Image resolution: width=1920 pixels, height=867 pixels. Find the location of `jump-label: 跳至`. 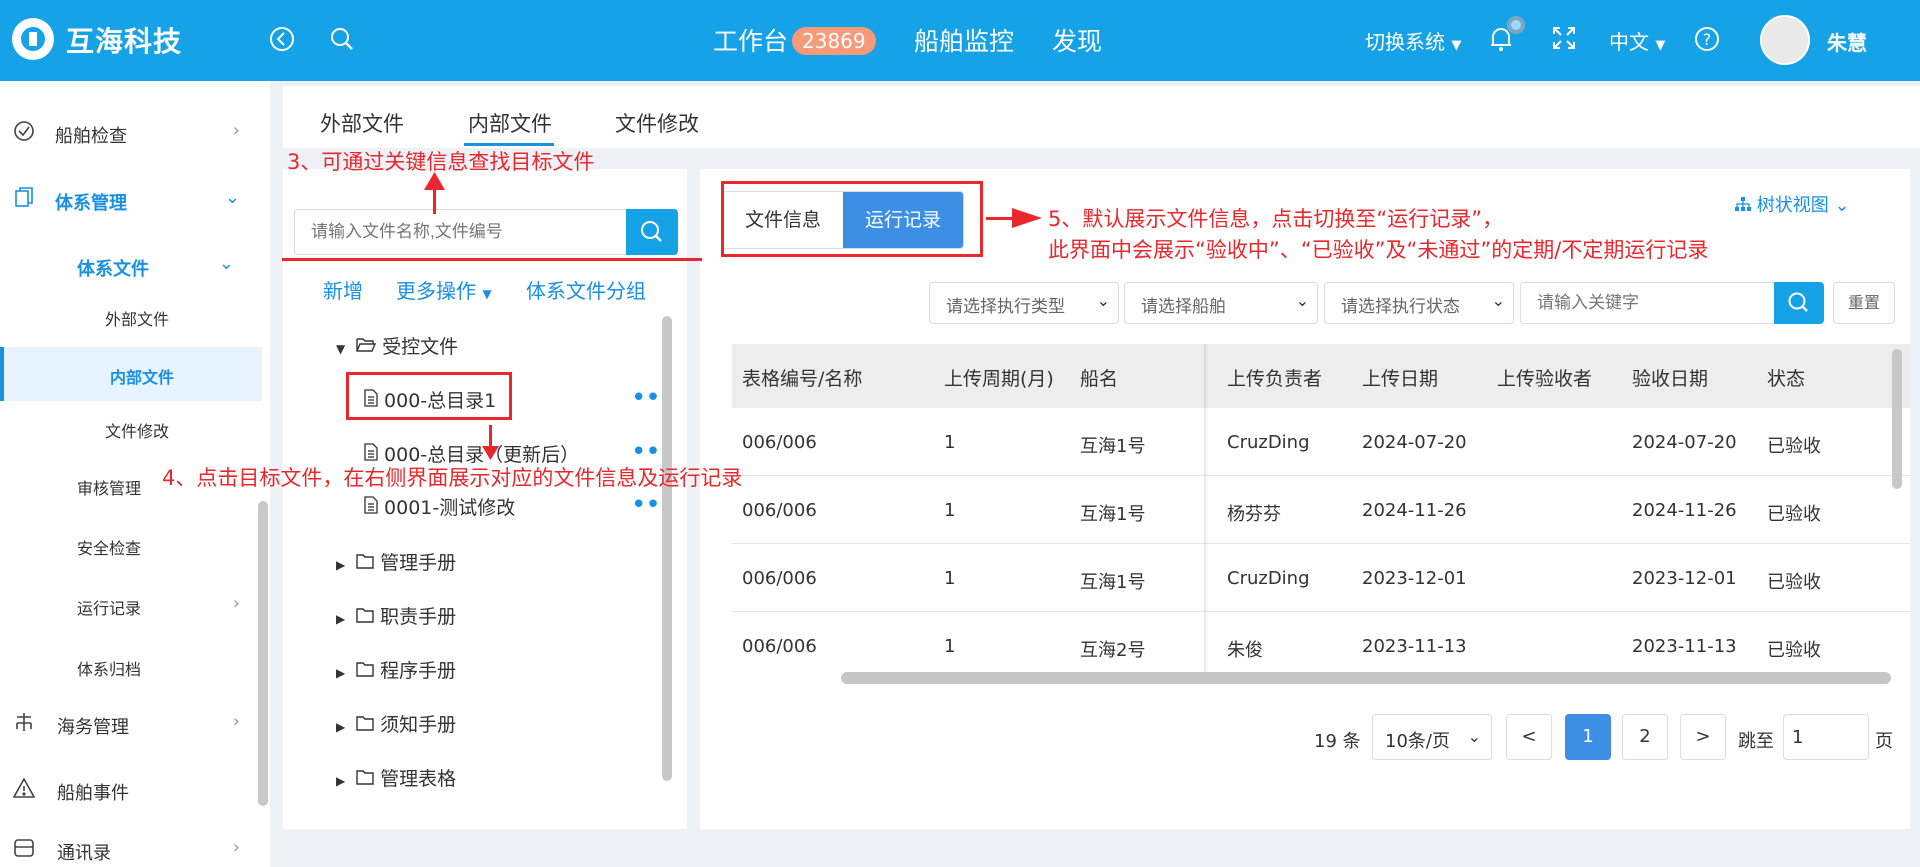

jump-label: 跳至 is located at coordinates (1756, 741).